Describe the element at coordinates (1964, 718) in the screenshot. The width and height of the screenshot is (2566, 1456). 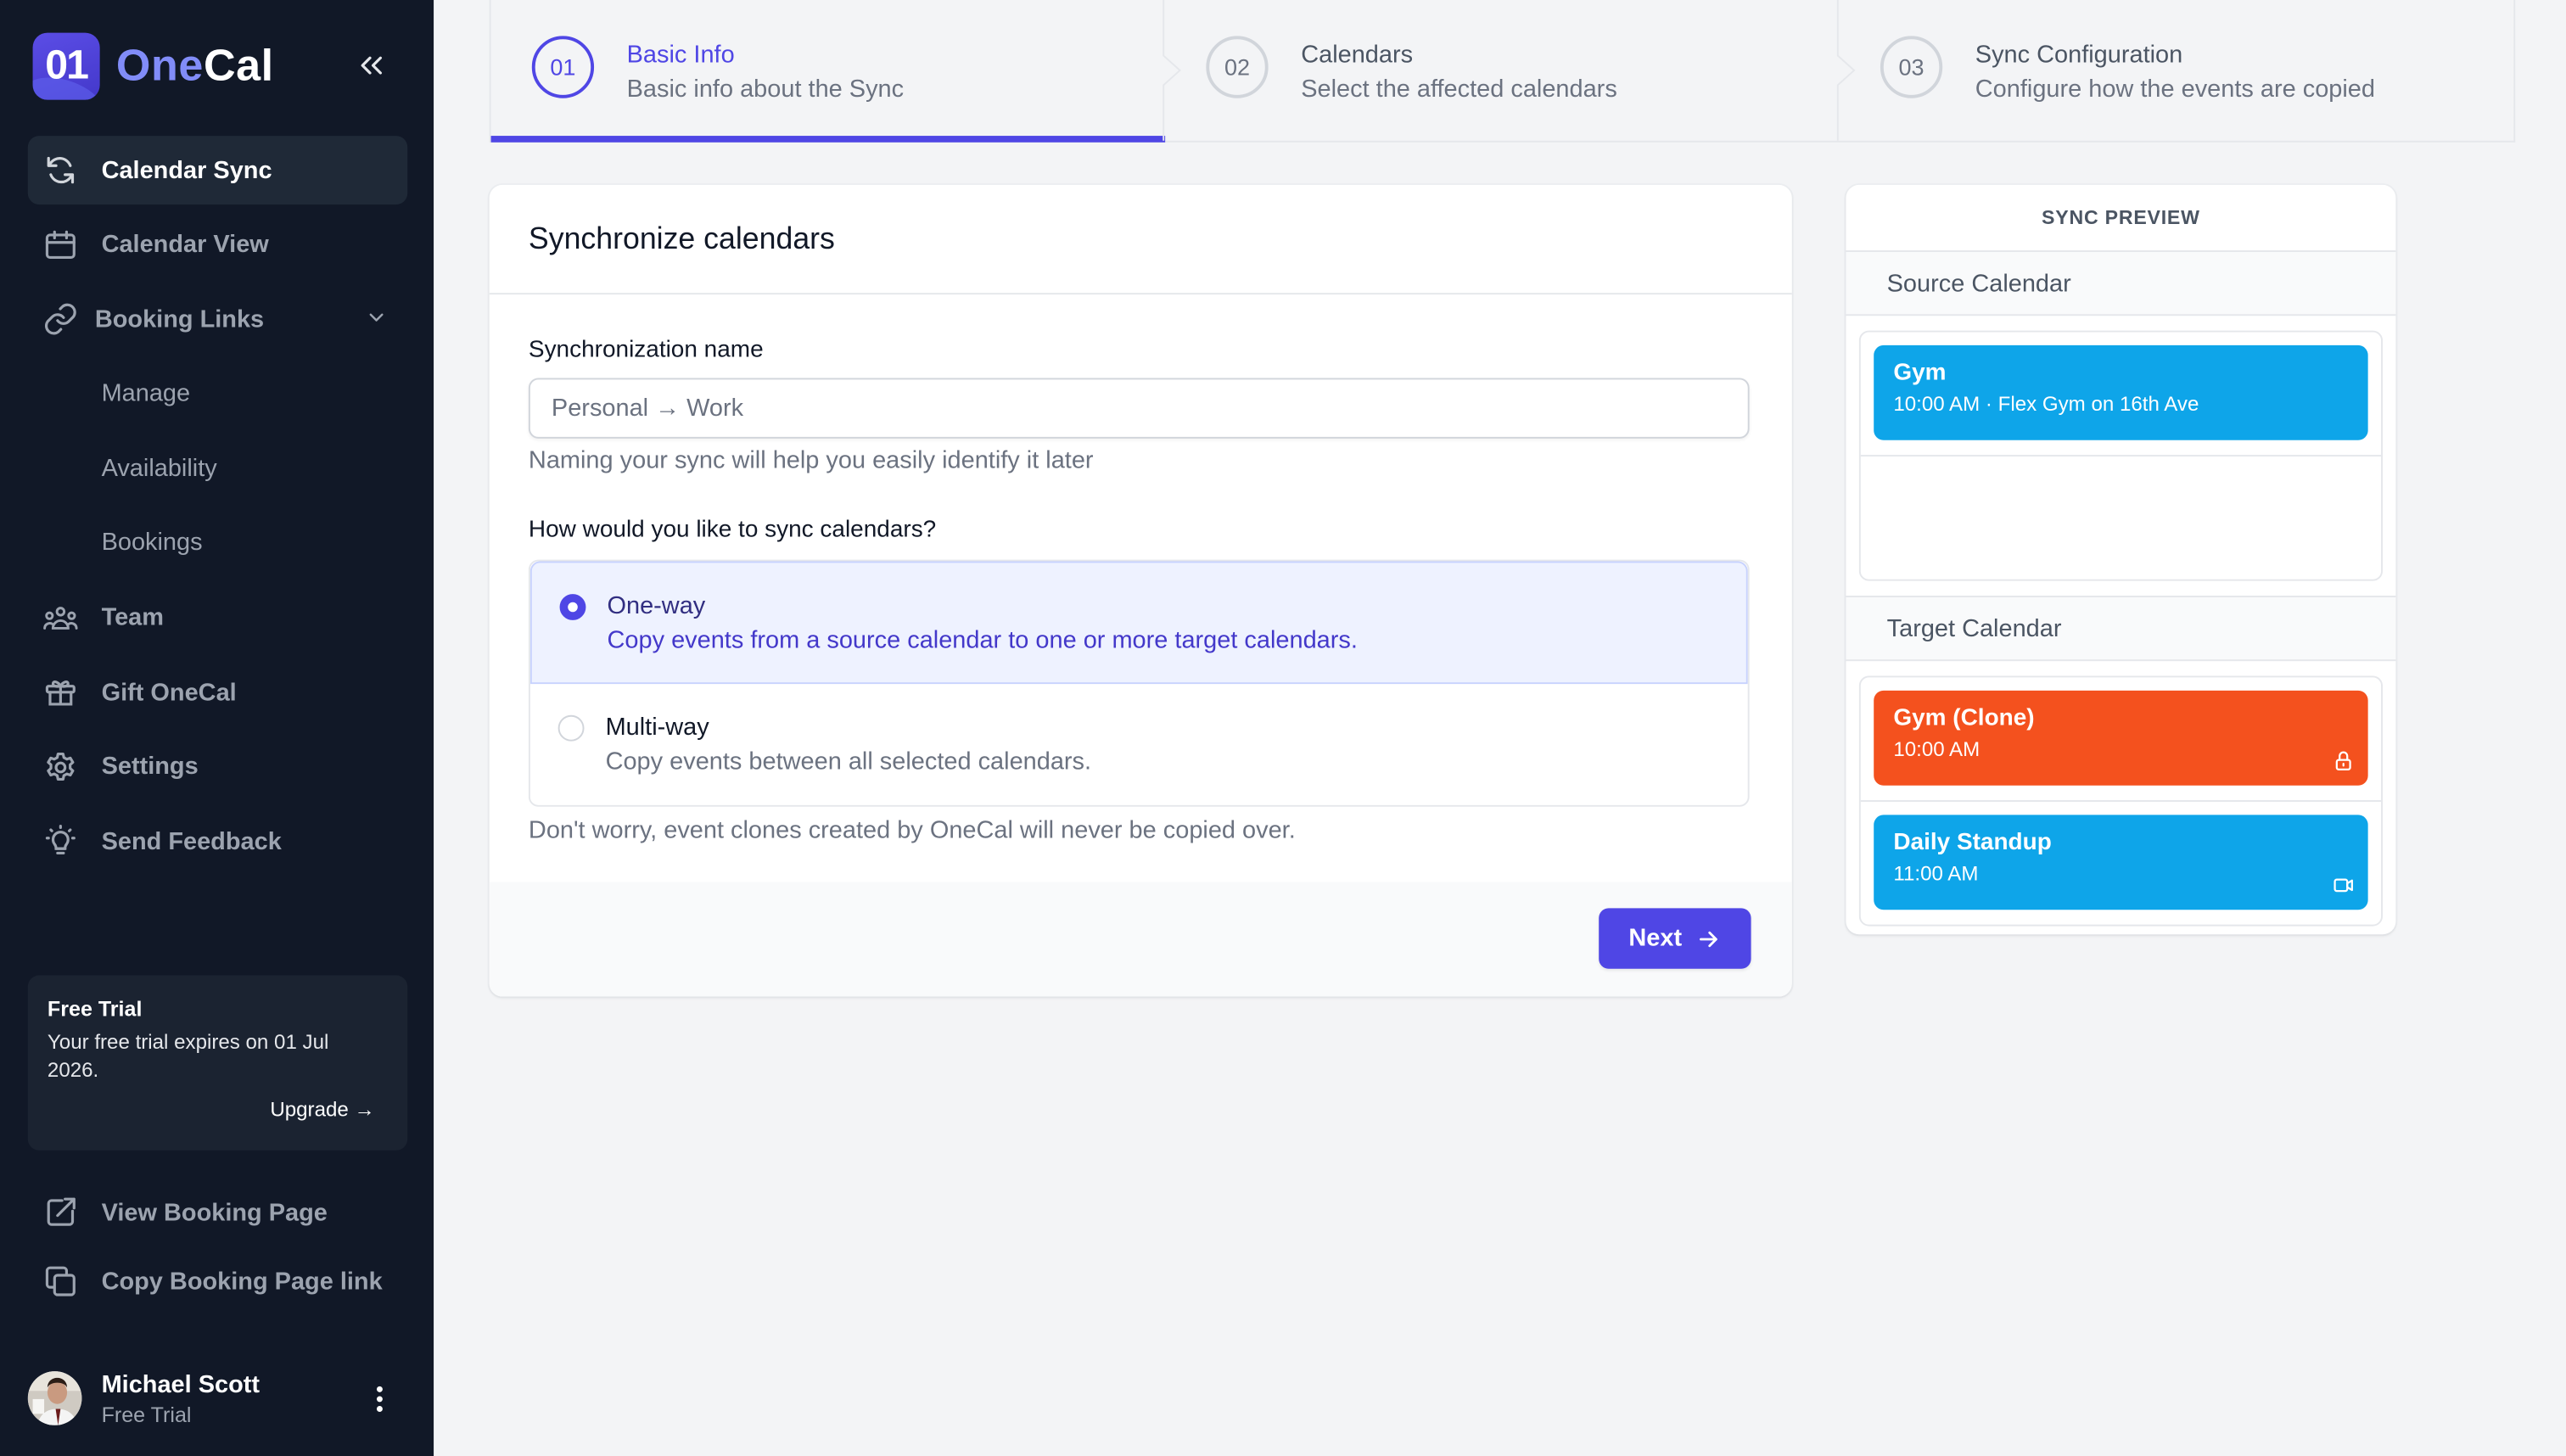
I see `event-title: Gym (Clone)` at that location.